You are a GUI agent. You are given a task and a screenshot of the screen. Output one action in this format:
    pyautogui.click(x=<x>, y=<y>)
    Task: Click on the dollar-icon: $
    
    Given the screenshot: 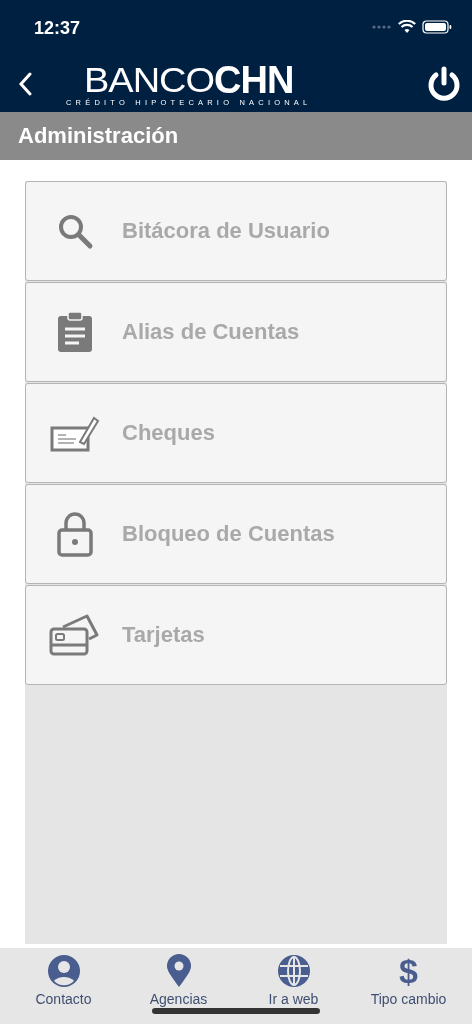 What is the action you would take?
    pyautogui.click(x=408, y=971)
    